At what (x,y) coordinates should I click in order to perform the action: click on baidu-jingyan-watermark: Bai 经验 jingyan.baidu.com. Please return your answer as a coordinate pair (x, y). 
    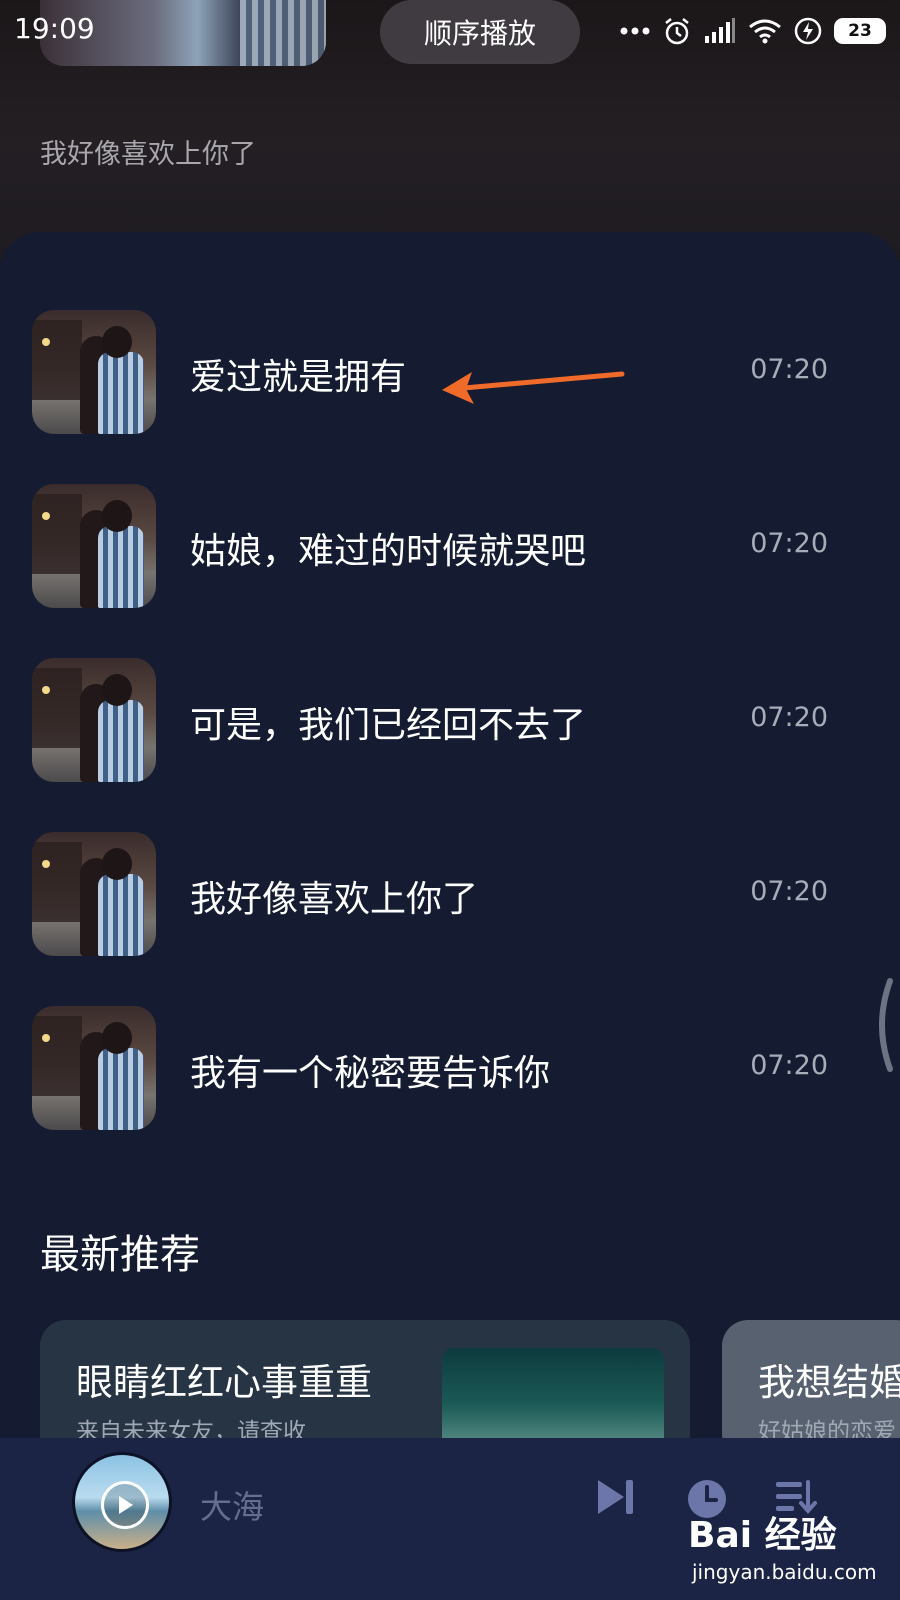
    Looking at the image, I should click on (788, 1546).